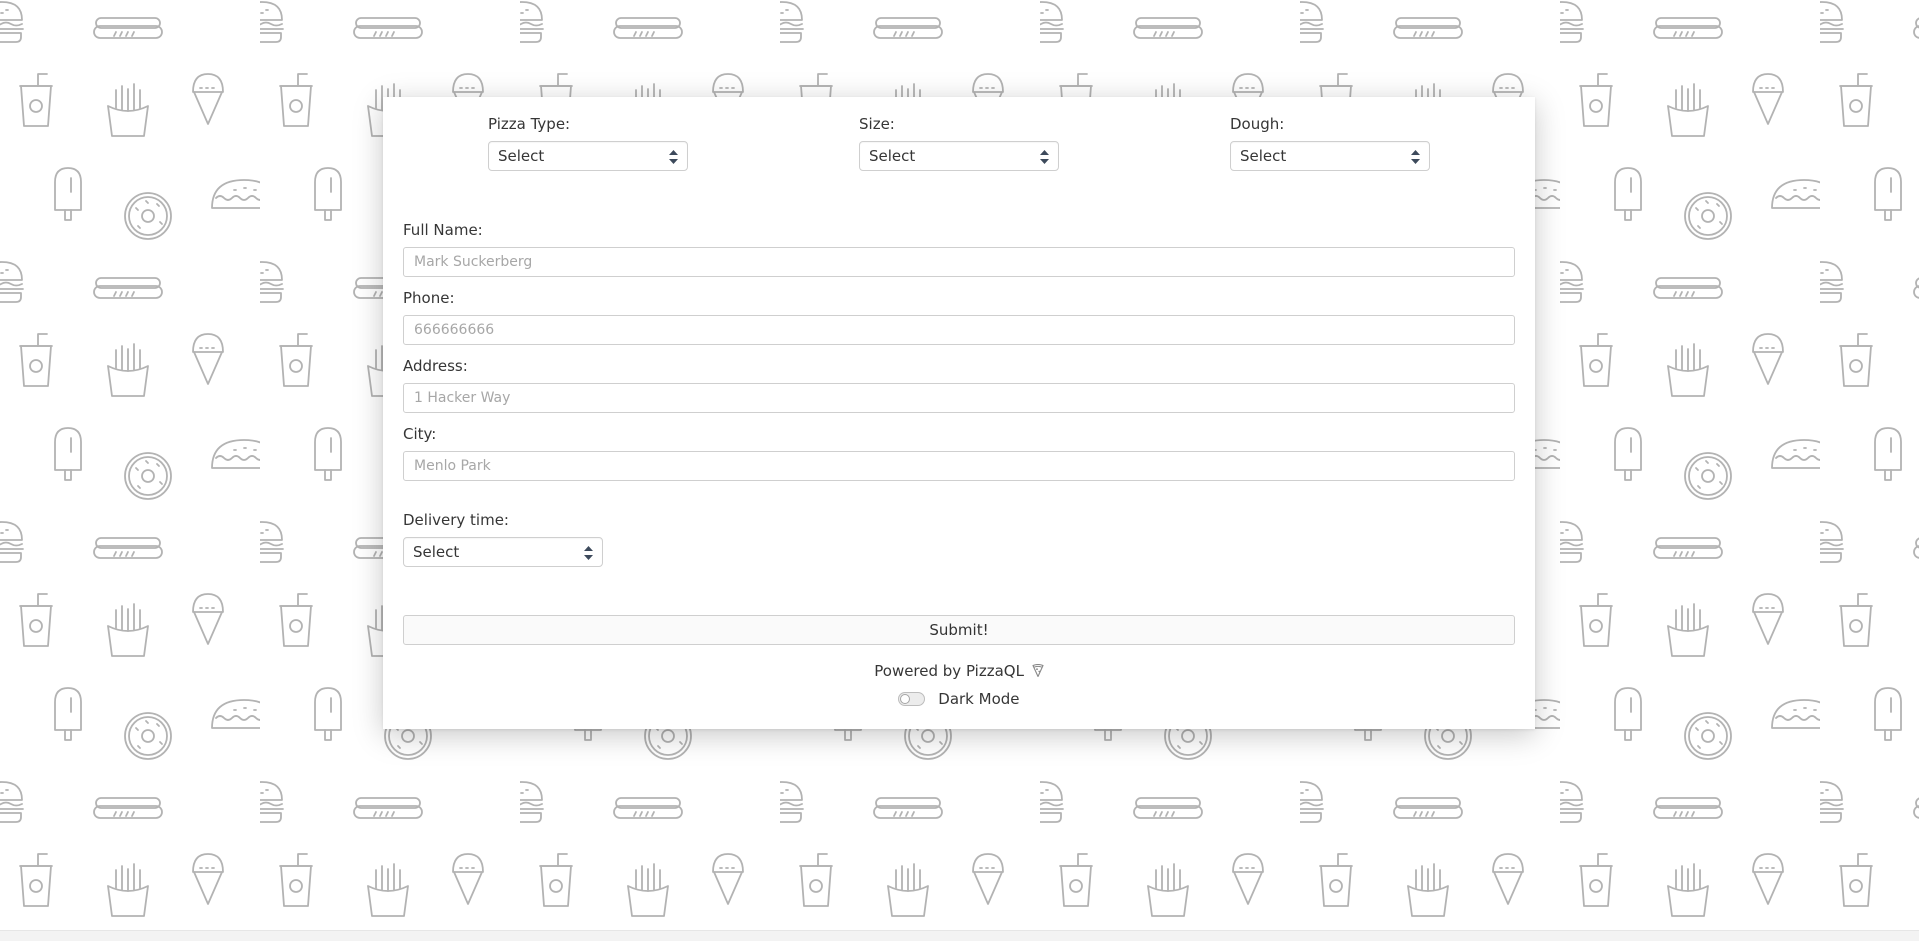  What do you see at coordinates (436, 552) in the screenshot?
I see `delivery-time-value: Select` at bounding box center [436, 552].